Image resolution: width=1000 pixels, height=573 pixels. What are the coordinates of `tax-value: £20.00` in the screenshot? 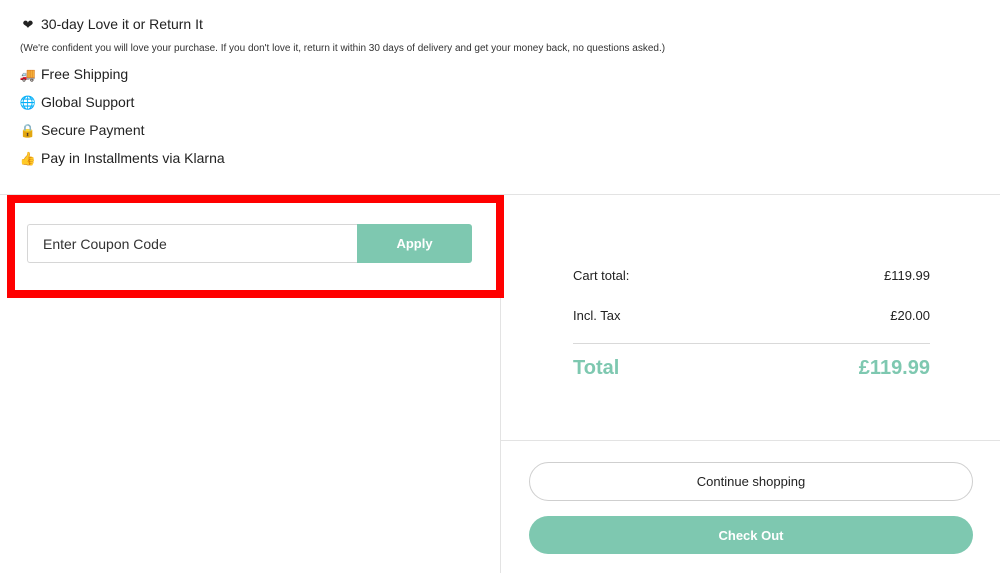 It's located at (910, 315).